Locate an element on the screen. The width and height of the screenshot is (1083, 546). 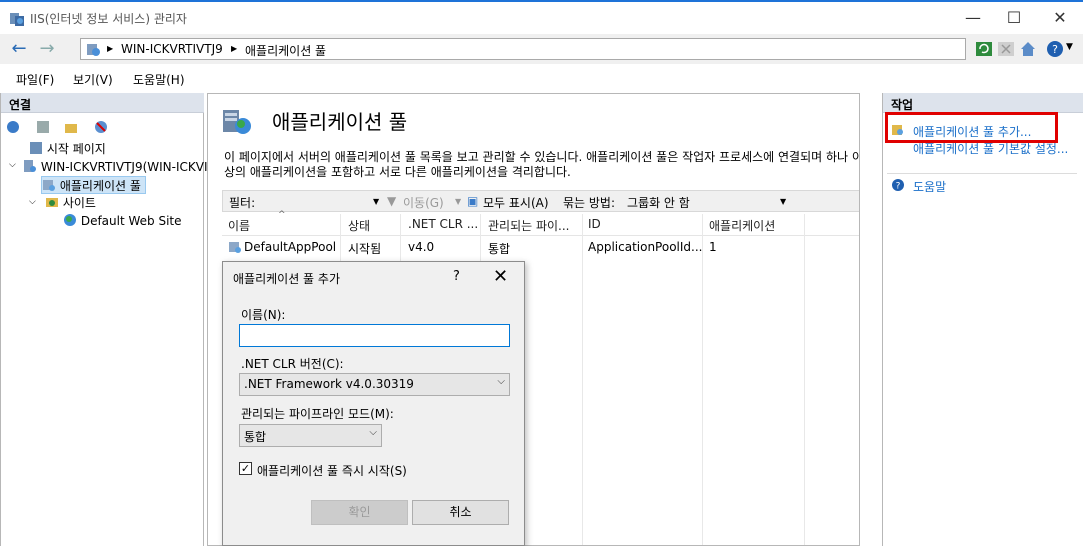
help-dropdown-icon: ▼ is located at coordinates (1069, 47).